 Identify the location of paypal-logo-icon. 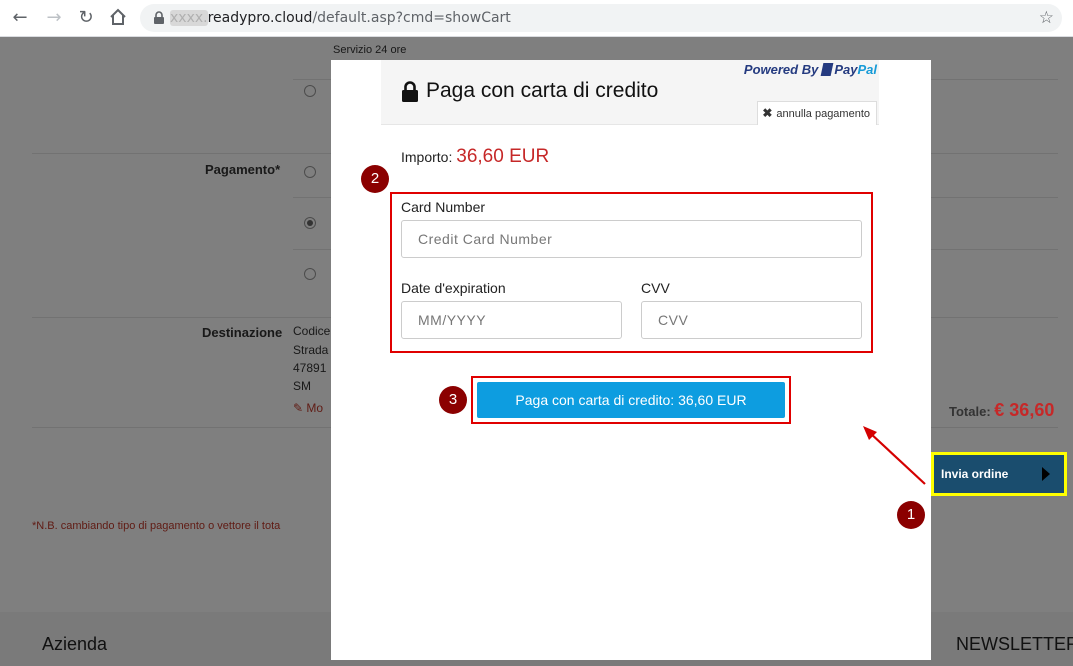
(827, 69).